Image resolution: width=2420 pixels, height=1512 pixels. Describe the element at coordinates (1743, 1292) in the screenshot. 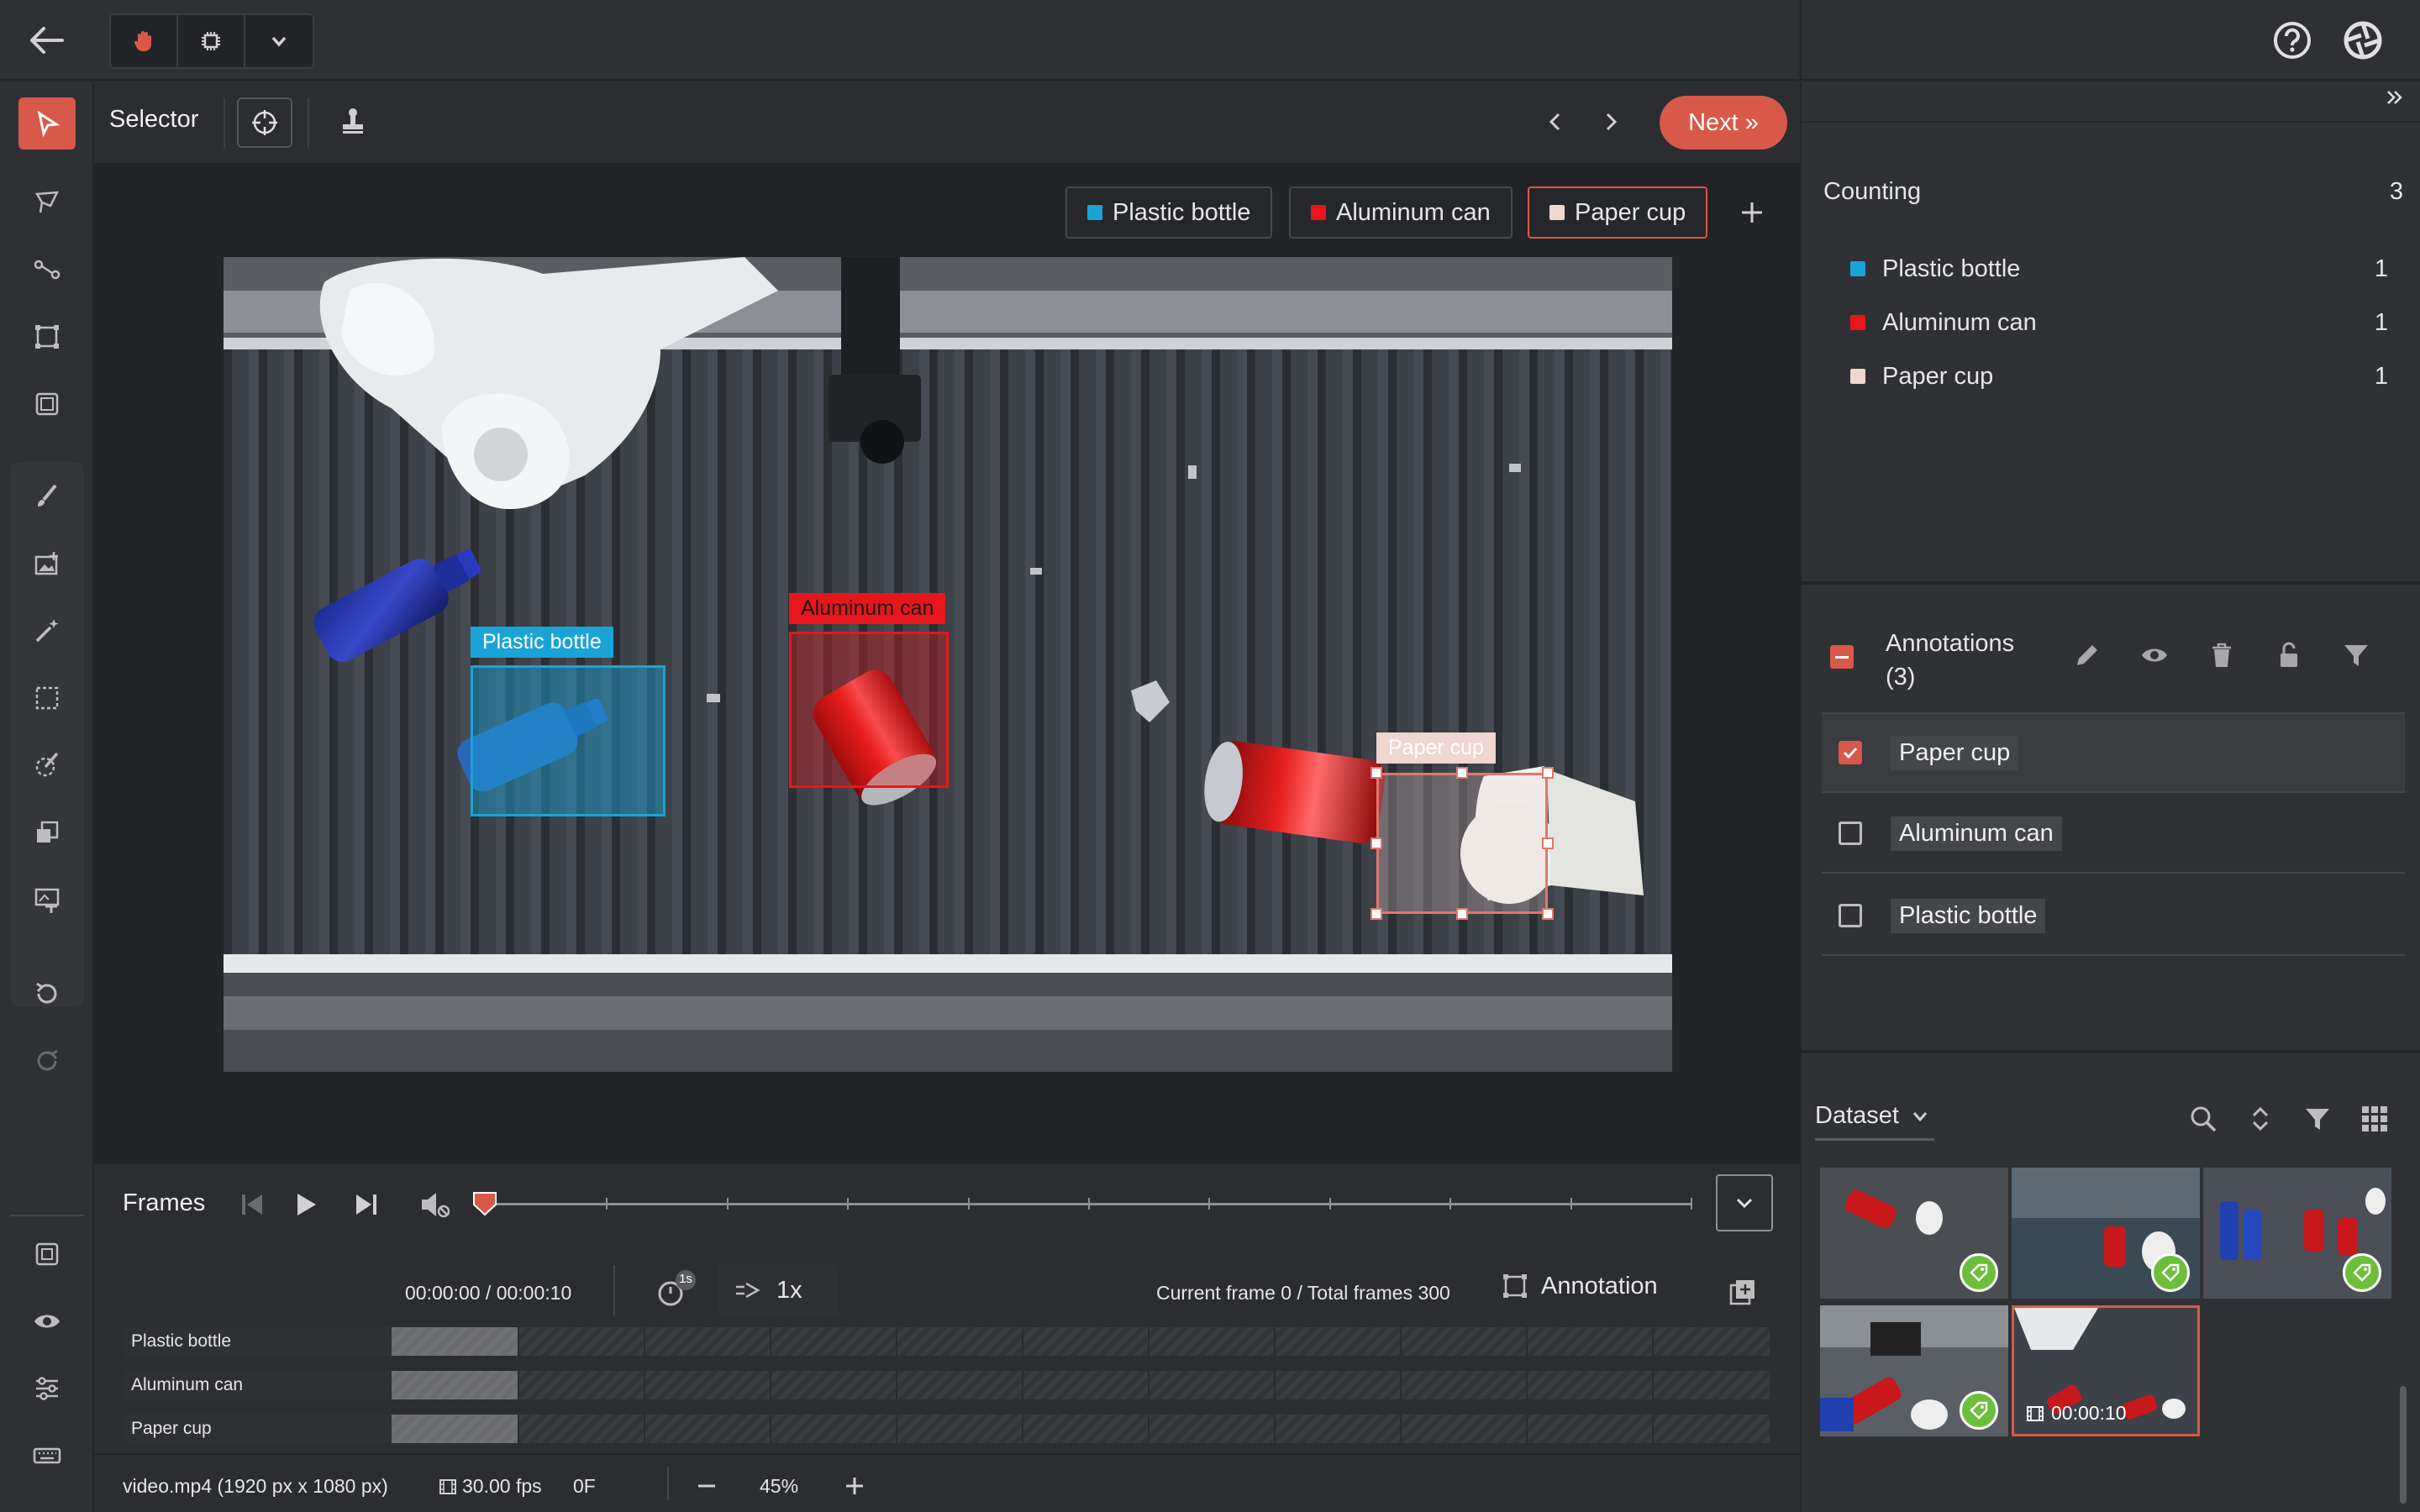

I see `add-layer-icon` at that location.